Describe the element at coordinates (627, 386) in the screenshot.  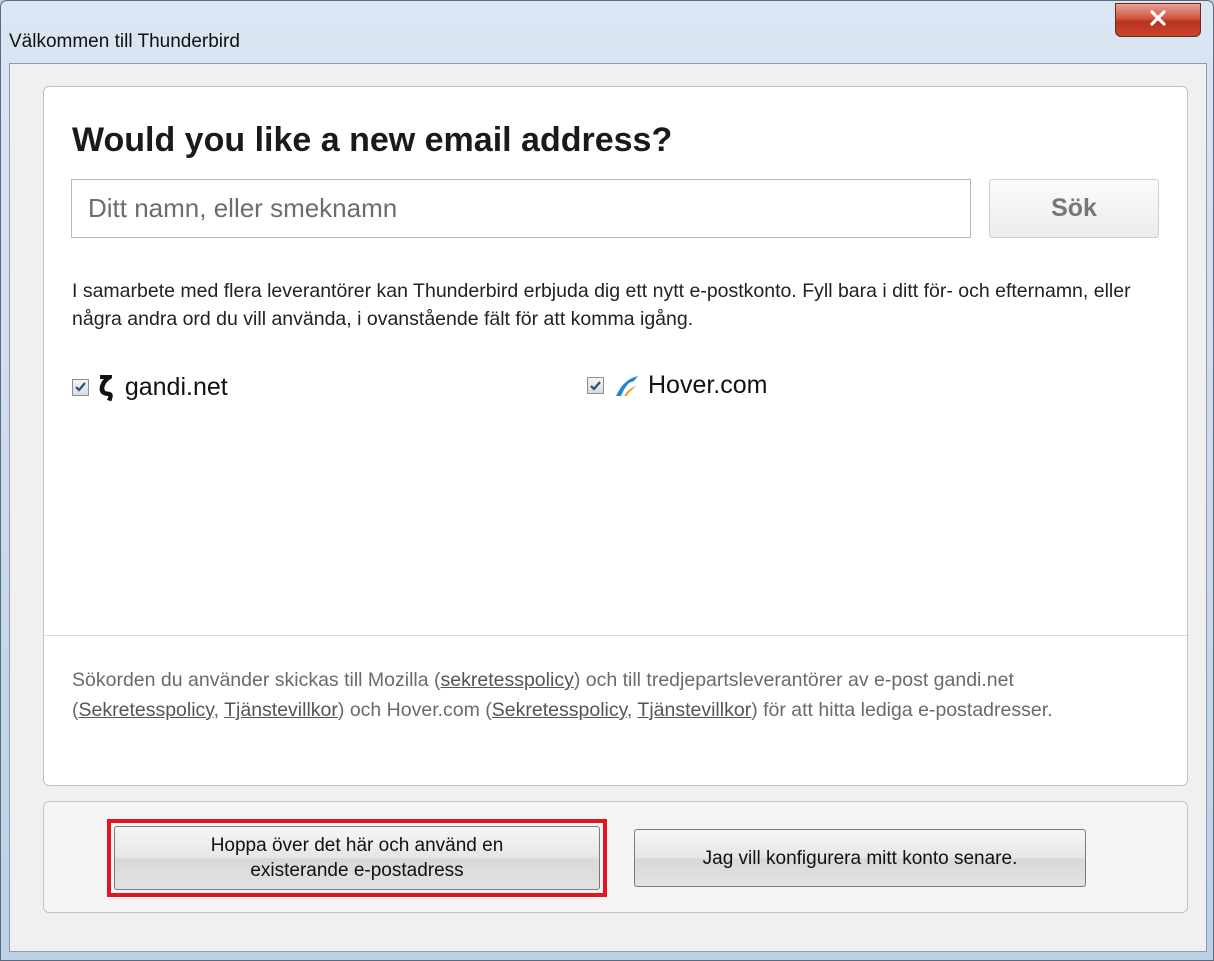
I see `hover-logo-icon` at that location.